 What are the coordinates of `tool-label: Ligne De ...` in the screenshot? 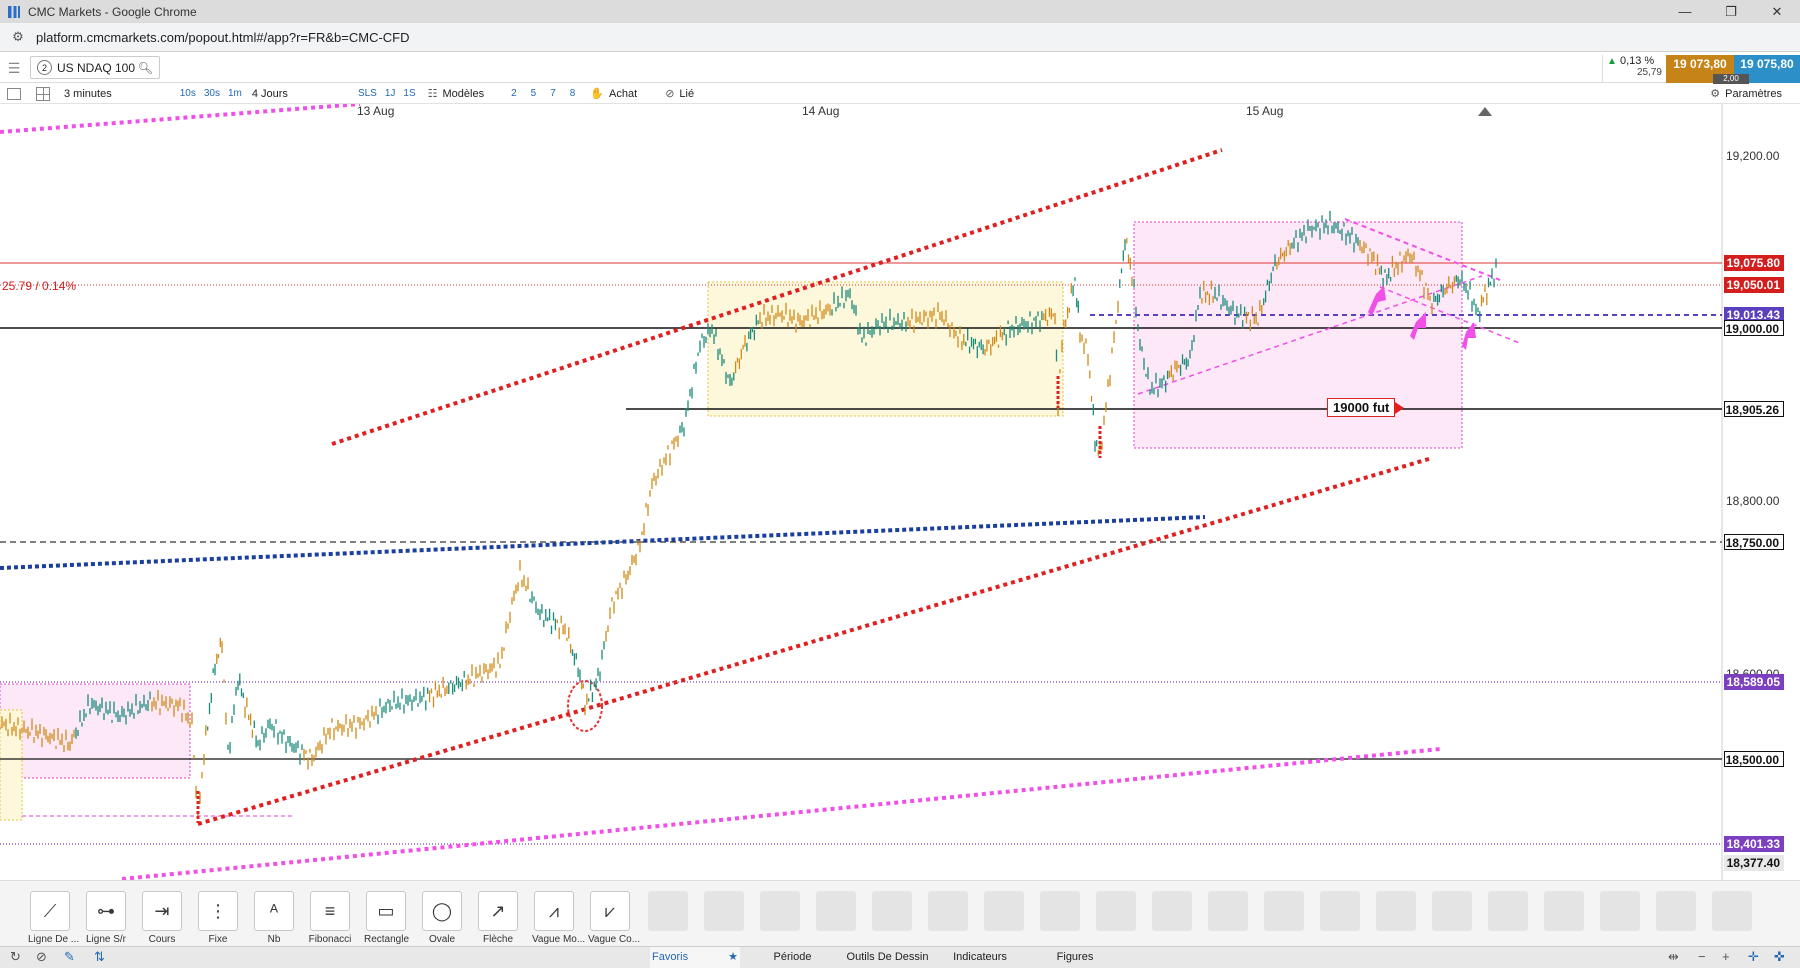 It's located at (54, 939).